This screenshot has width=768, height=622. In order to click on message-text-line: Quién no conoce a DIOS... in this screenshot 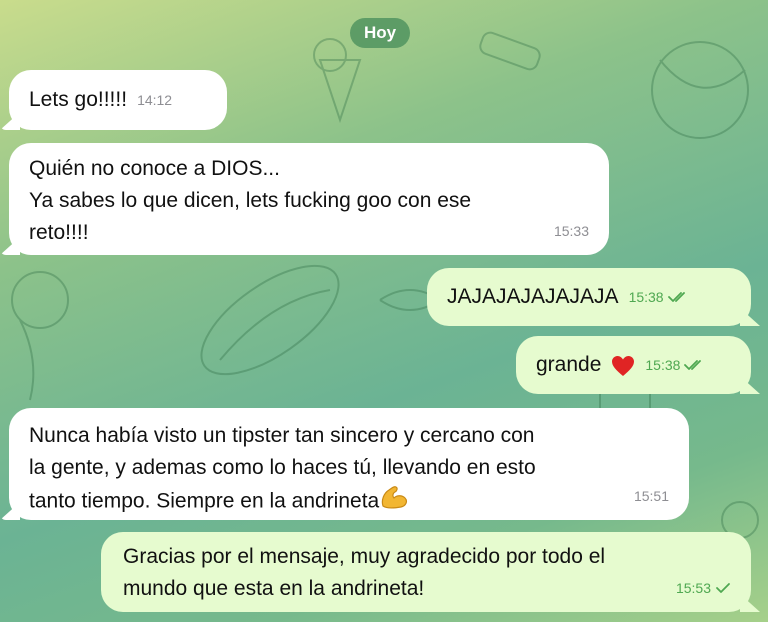, I will do `click(154, 168)`.